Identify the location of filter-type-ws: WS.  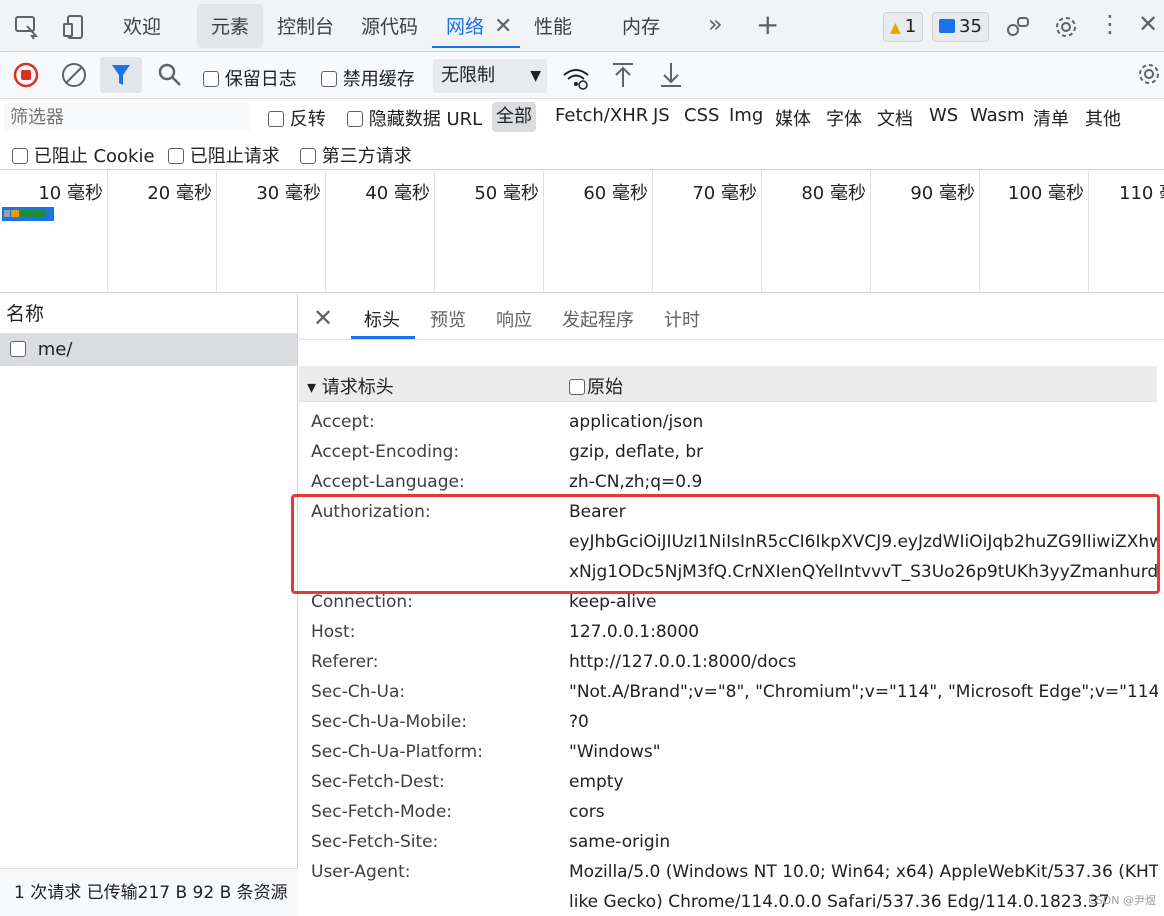
(943, 115).